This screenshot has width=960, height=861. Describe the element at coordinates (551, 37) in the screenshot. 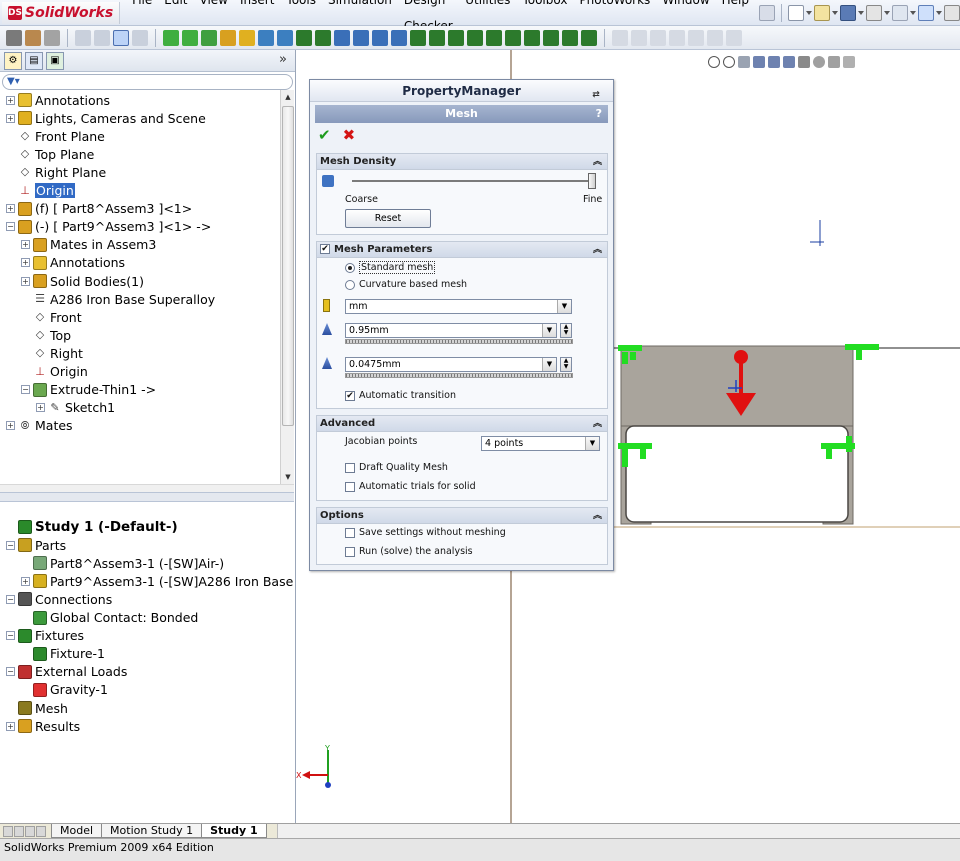

I see `sensor-tool-icon` at that location.